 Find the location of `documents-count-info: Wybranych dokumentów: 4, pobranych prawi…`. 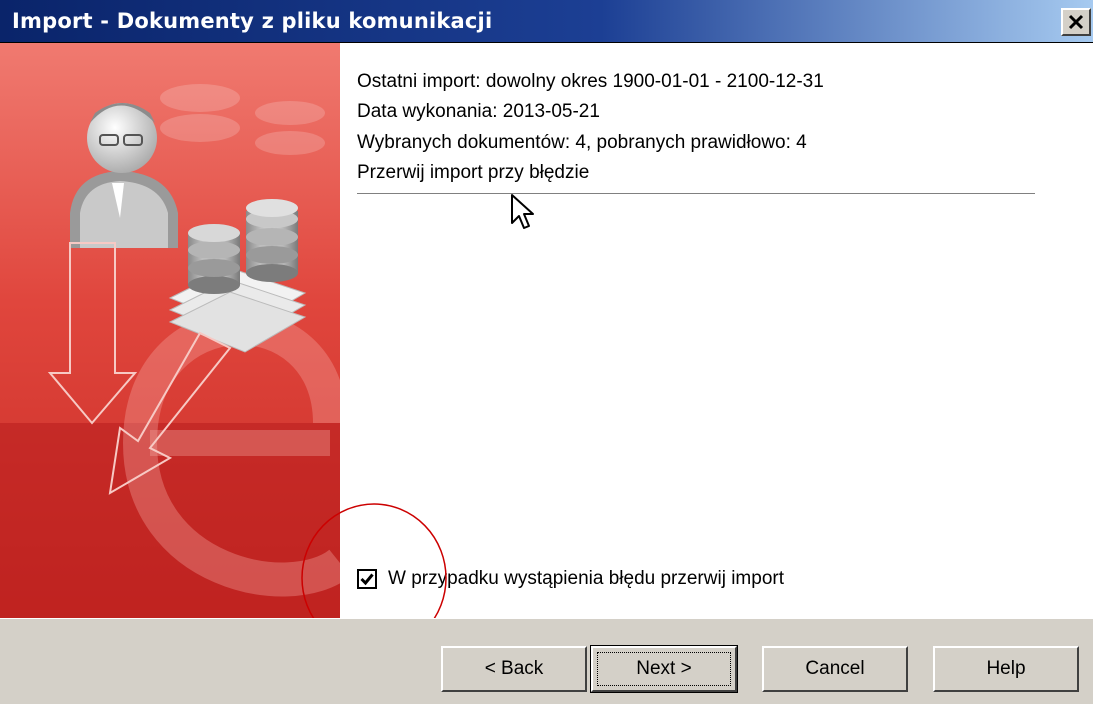

documents-count-info: Wybranych dokumentów: 4, pobranych prawi… is located at coordinates (582, 142).